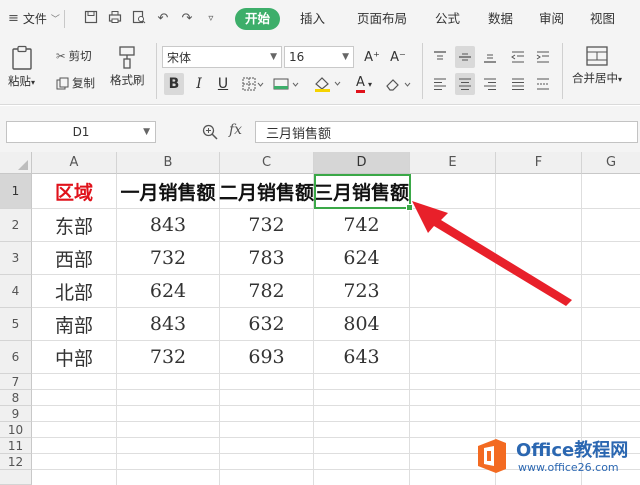 The width and height of the screenshot is (640, 485). I want to click on row-header-11: 11, so click(16, 446).